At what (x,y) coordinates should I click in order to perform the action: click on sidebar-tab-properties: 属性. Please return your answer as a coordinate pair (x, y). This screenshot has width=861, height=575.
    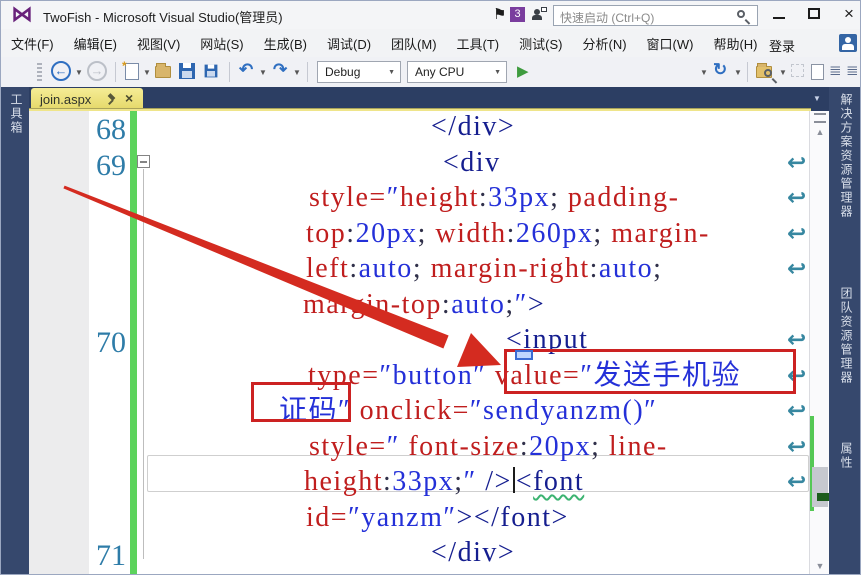
    Looking at the image, I should click on (846, 456).